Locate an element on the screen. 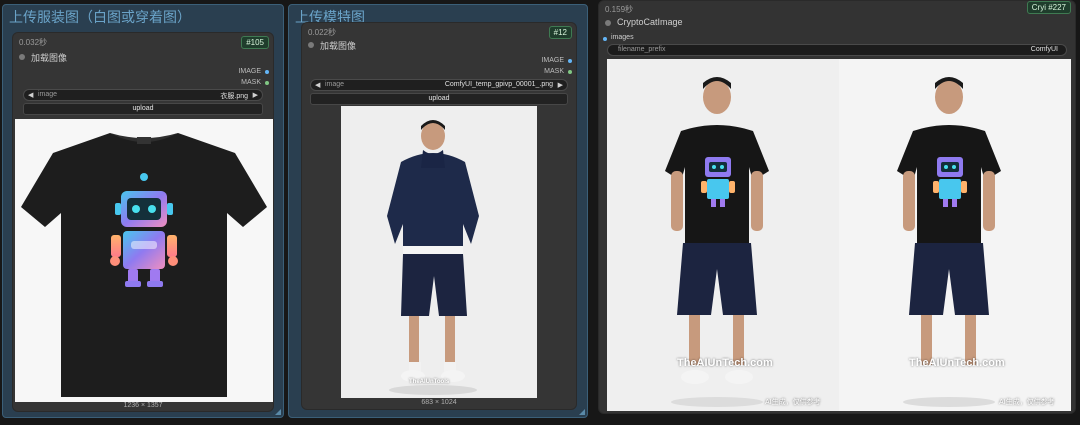 Image resolution: width=1080 pixels, height=425 pixels. node-badge-prefix: Cryi is located at coordinates (1038, 7).